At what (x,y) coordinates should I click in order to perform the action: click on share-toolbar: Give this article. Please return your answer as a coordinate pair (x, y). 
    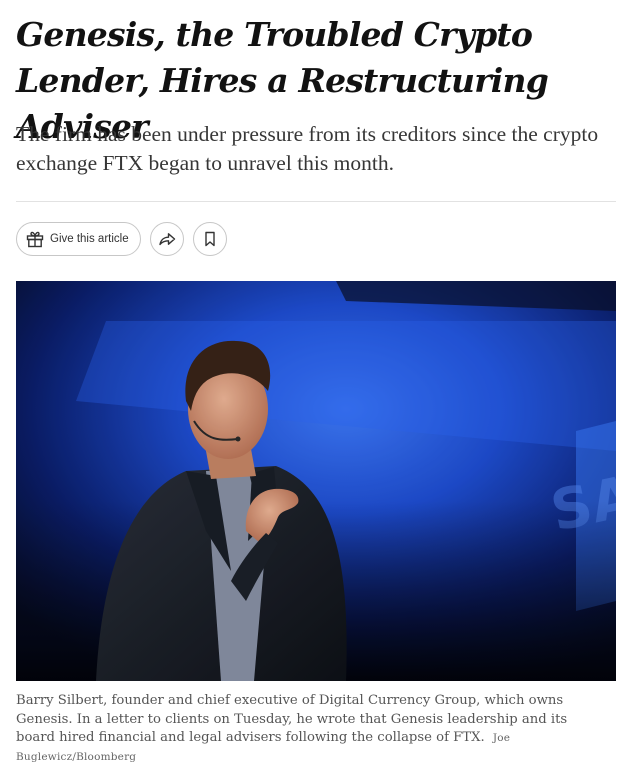
    Looking at the image, I should click on (121, 239).